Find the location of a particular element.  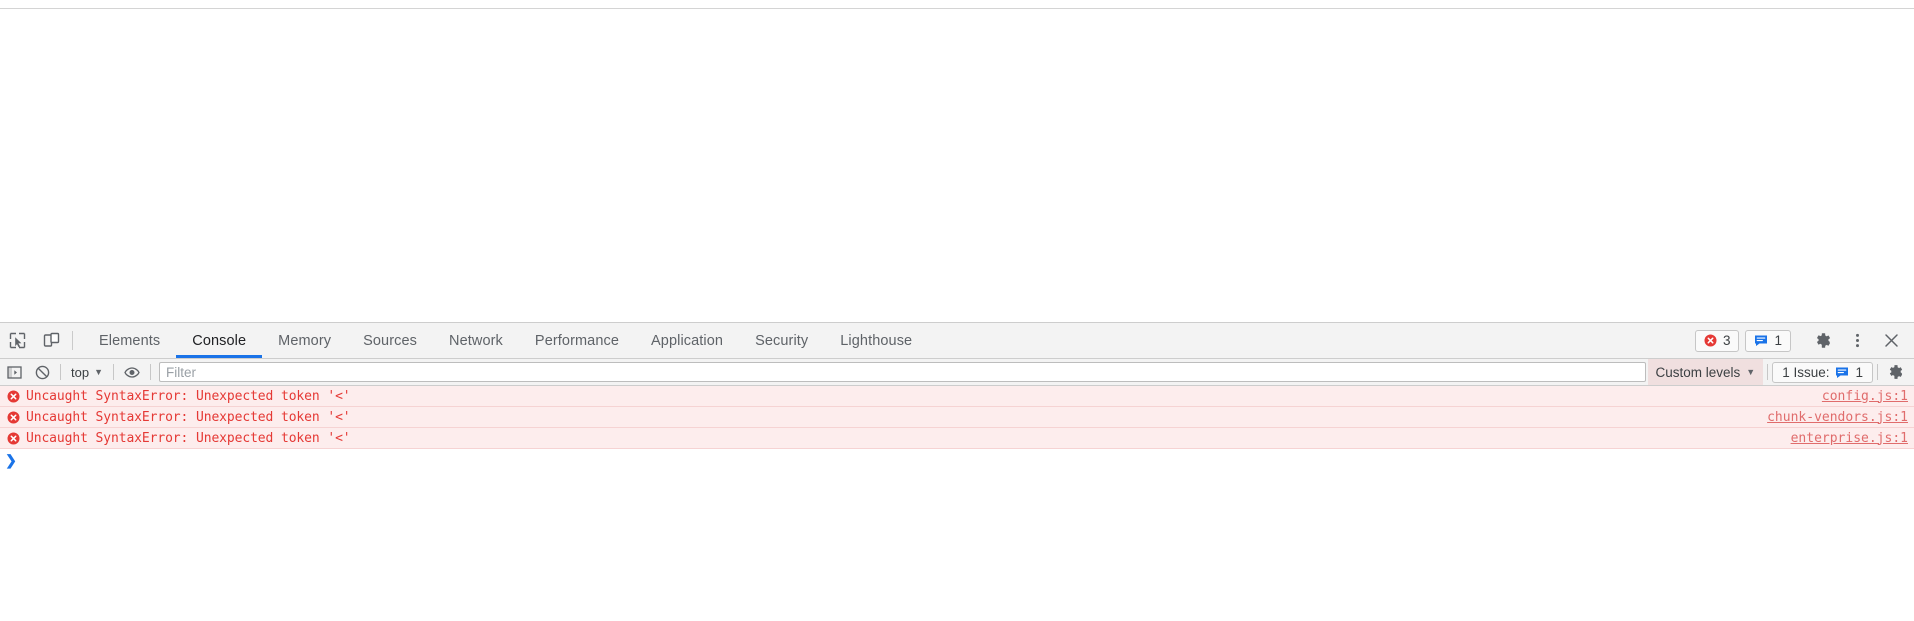

tab-application: Application is located at coordinates (687, 340).